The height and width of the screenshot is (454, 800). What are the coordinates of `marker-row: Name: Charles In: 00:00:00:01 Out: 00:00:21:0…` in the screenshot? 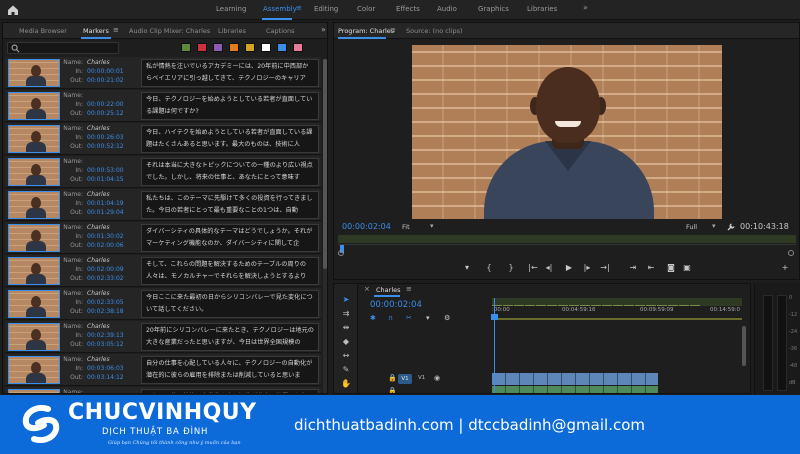 It's located at (163, 73).